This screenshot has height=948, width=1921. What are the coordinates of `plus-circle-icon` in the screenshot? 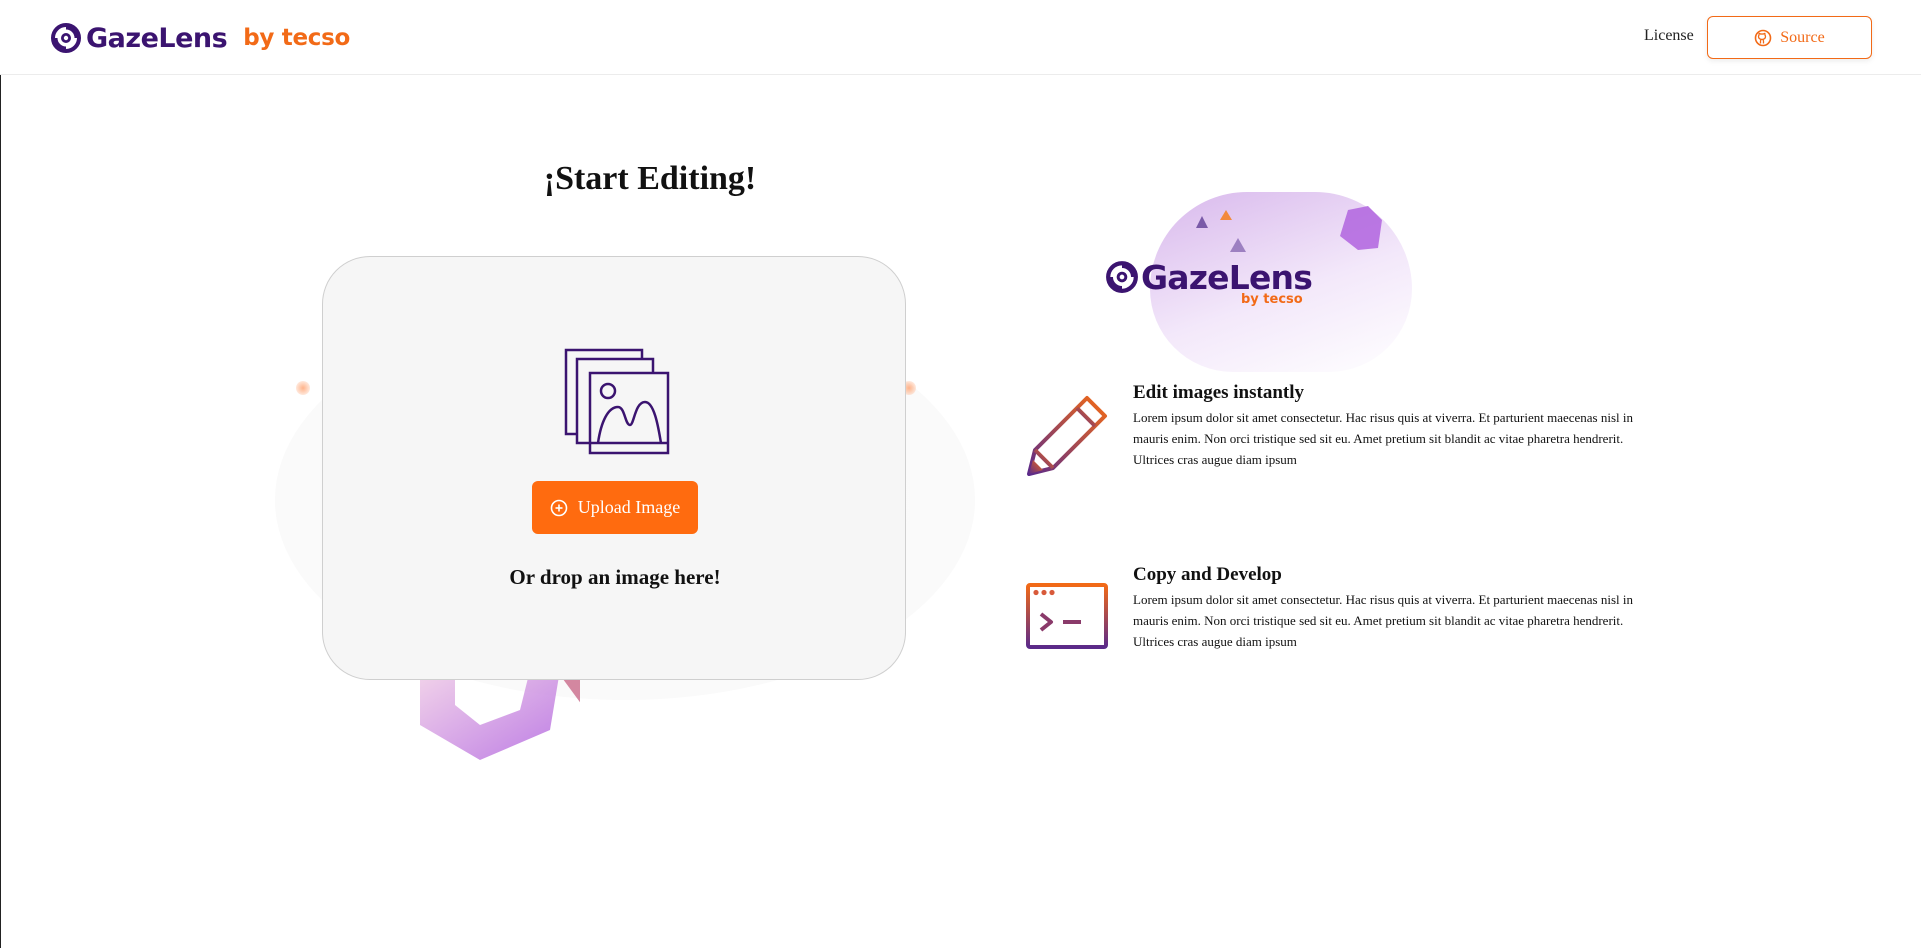 It's located at (559, 507).